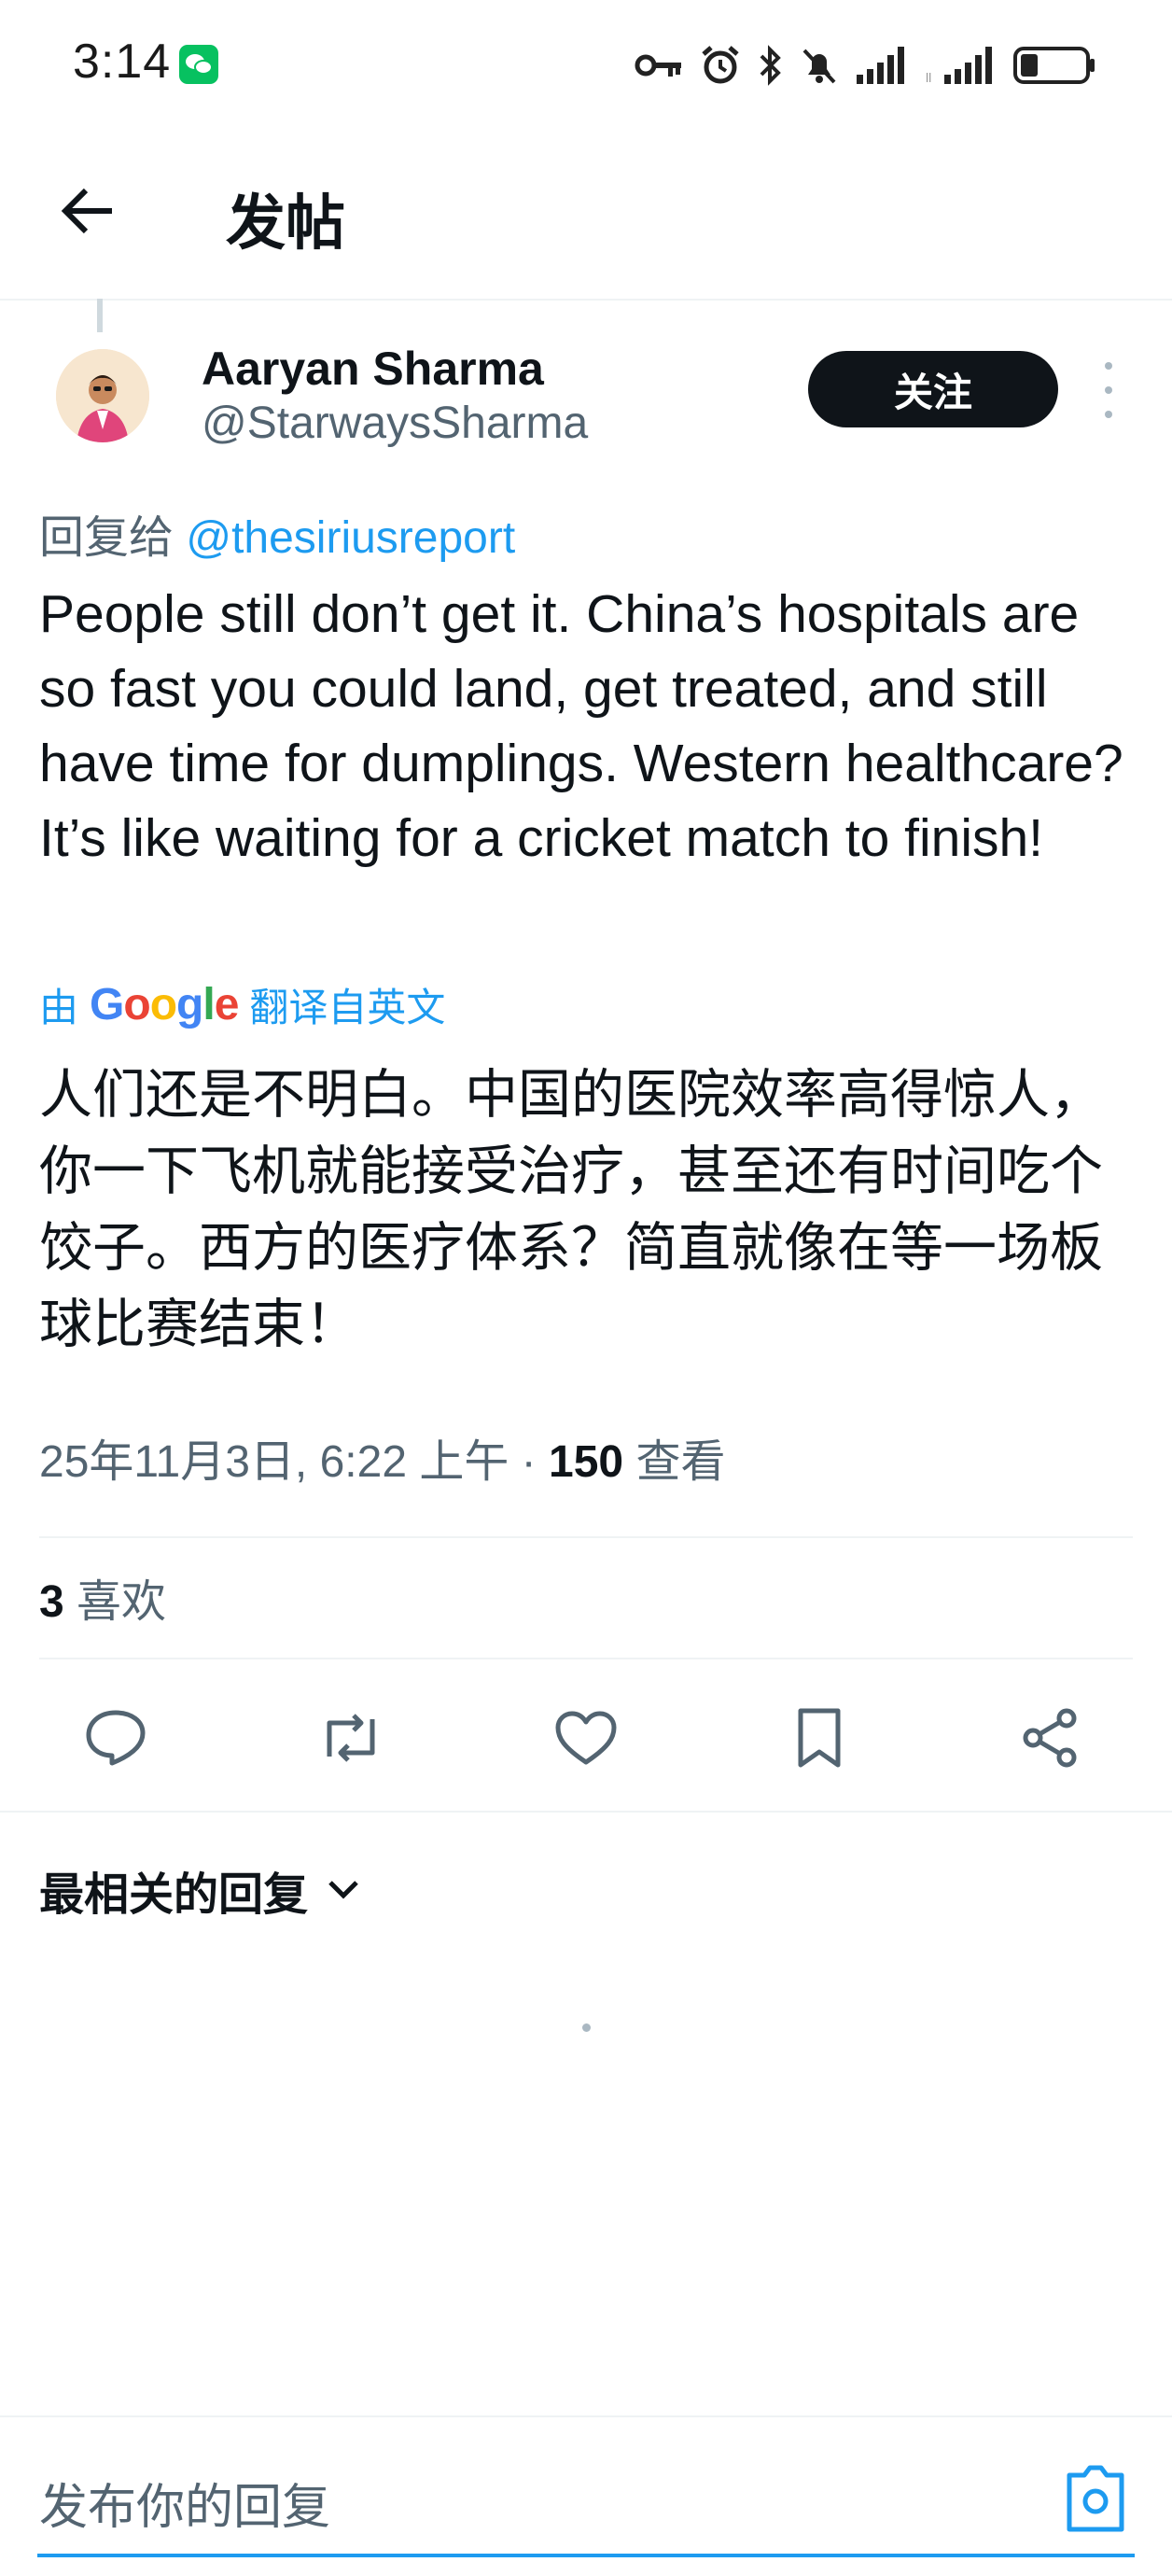 The width and height of the screenshot is (1172, 2576). Describe the element at coordinates (113, 538) in the screenshot. I see `reply-prefix: 回复给` at that location.